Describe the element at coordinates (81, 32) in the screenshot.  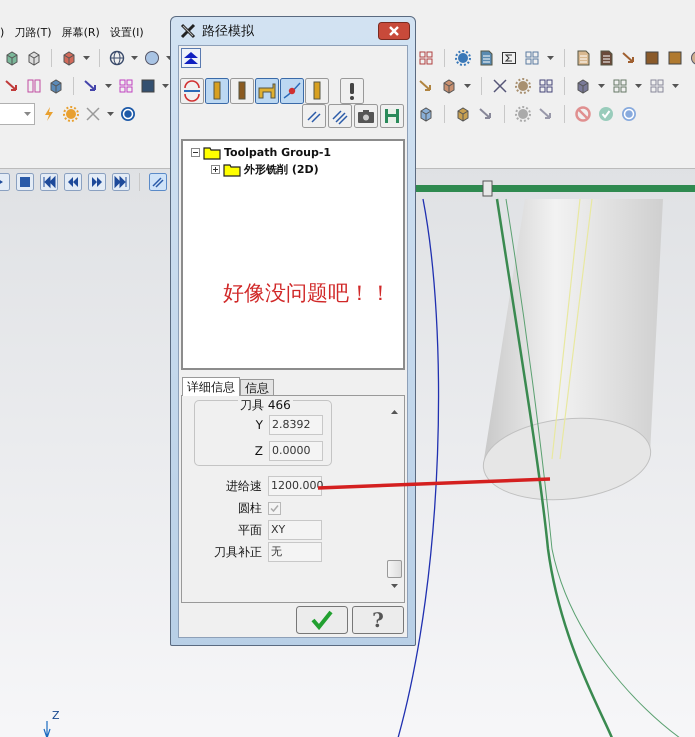
I see `menu-item: 屏幕(R)` at that location.